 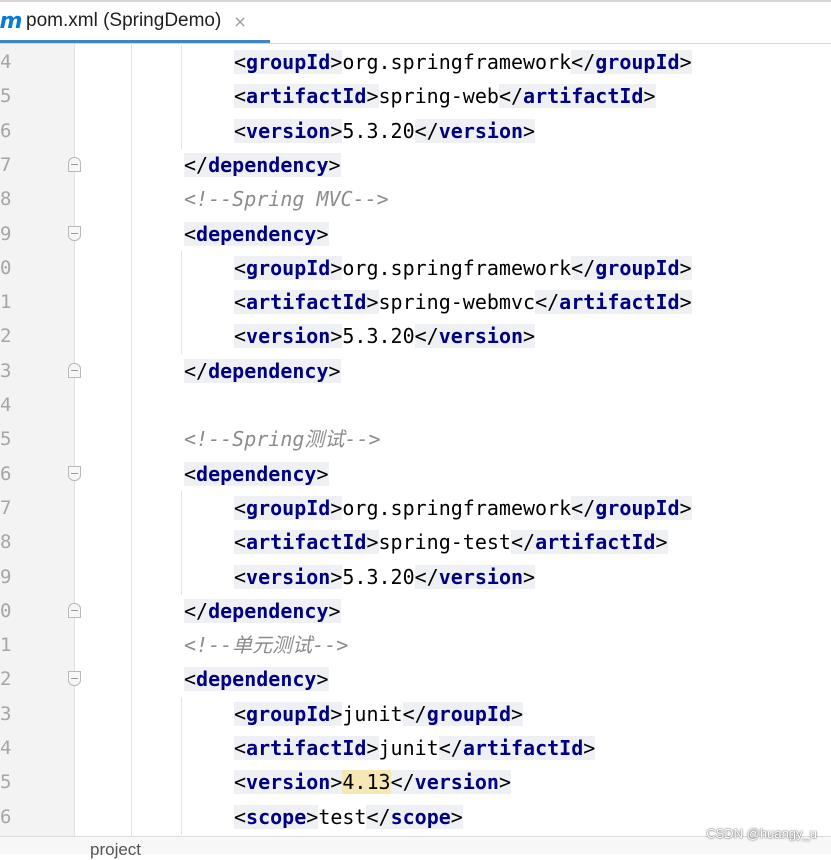 I want to click on xml-comment: <!--单元测试-->, so click(x=266, y=645).